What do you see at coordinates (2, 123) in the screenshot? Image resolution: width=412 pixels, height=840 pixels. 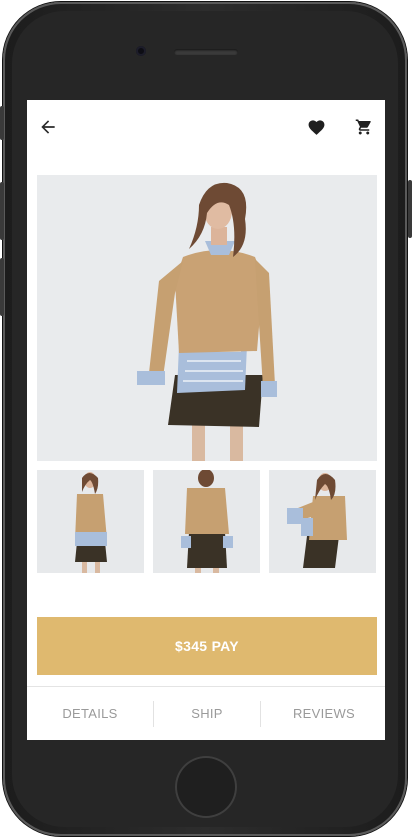 I see `mute-switch` at bounding box center [2, 123].